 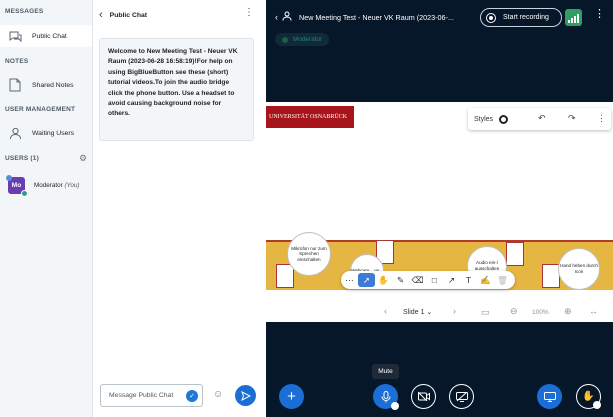 What do you see at coordinates (53, 85) in the screenshot?
I see `sidebar-item-label: Shared Notes` at bounding box center [53, 85].